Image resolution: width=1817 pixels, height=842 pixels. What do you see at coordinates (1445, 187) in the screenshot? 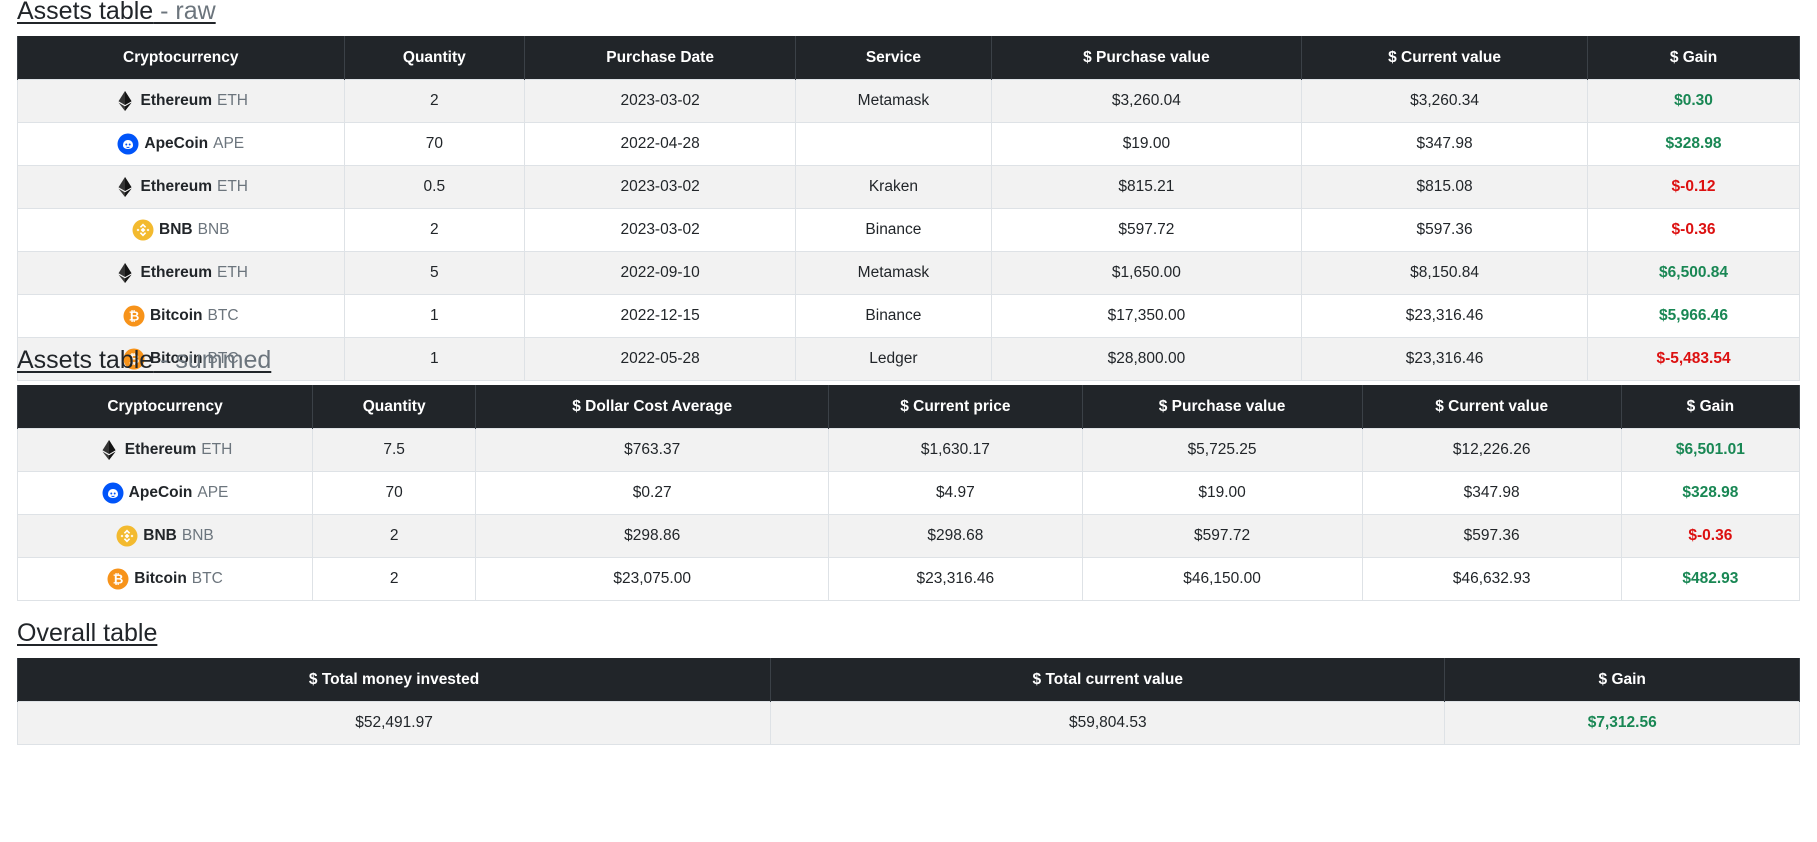
I see `current-value-cell: $815.08` at bounding box center [1445, 187].